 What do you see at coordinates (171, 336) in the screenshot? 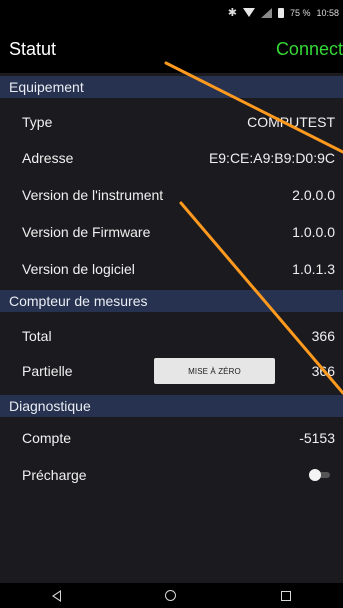
I see `counter-row-total: Total 366` at bounding box center [171, 336].